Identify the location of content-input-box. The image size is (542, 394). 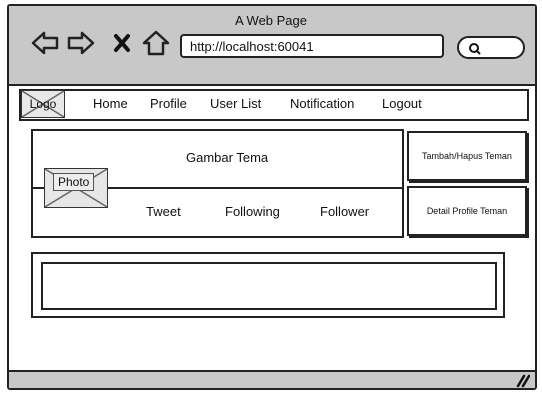
(269, 286).